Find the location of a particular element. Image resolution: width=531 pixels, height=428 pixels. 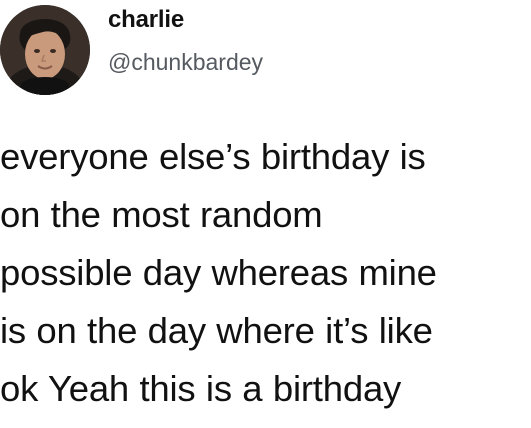

tweet-text-line: ok Yeah this is a birthday is located at coordinates (201, 388).